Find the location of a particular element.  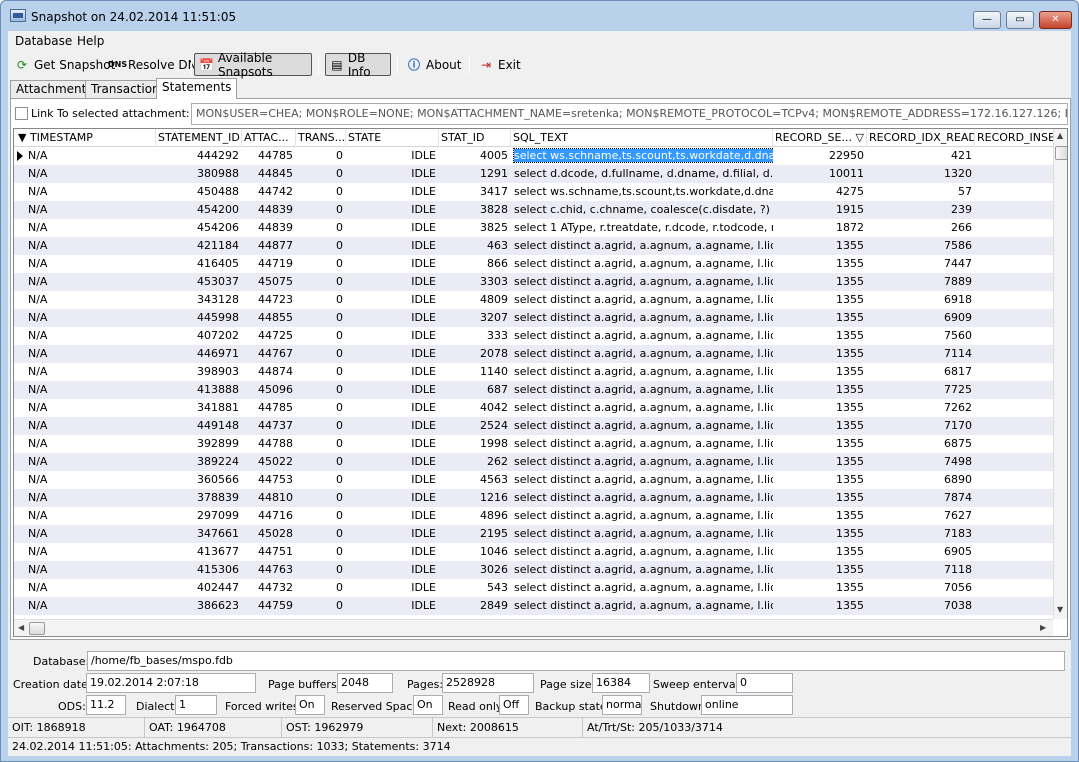

table-cell: 7560 is located at coordinates (921, 336).